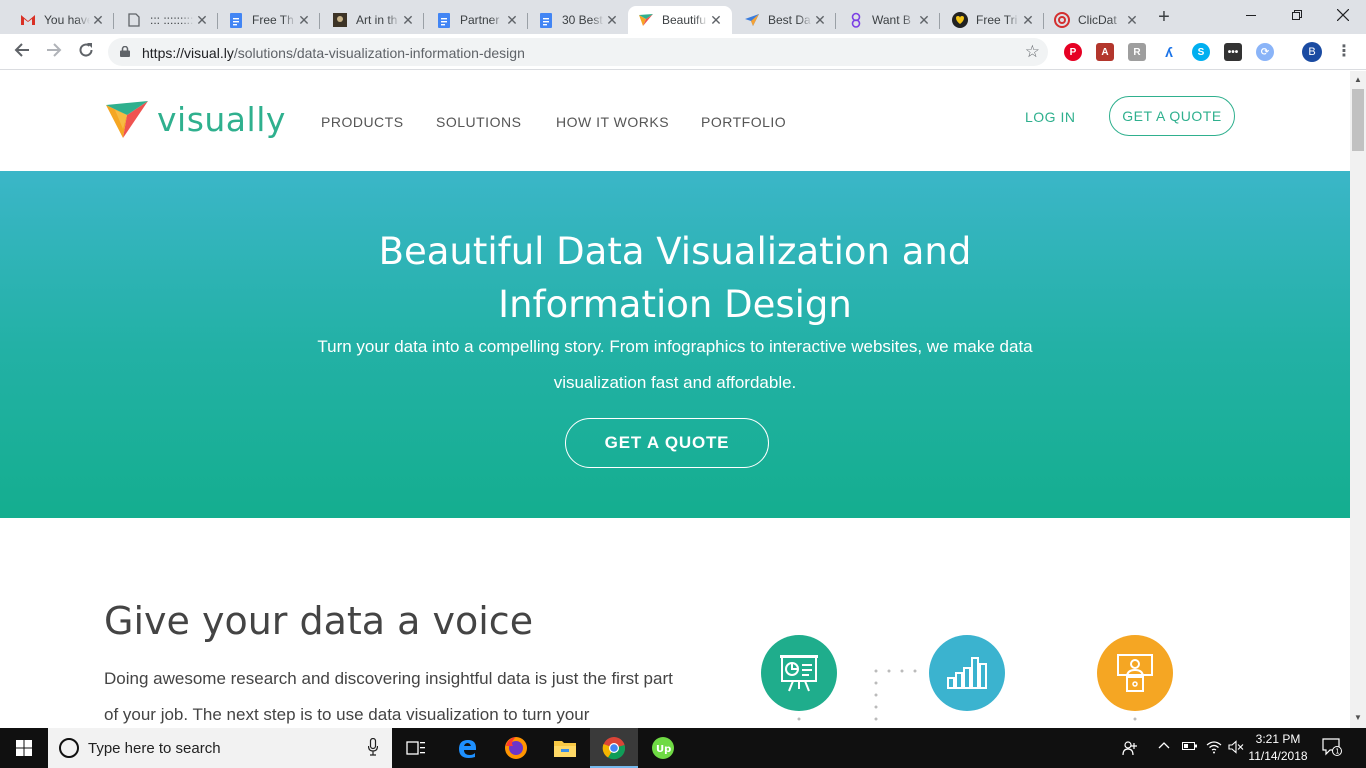 The height and width of the screenshot is (768, 1366). Describe the element at coordinates (1137, 52) in the screenshot. I see `evernote-icon: R` at that location.